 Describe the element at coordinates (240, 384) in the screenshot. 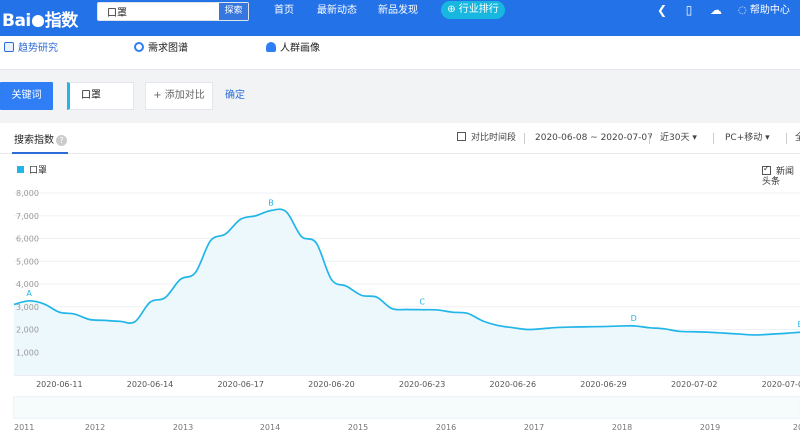

I see `x-tick-label: 2020-06-17` at that location.